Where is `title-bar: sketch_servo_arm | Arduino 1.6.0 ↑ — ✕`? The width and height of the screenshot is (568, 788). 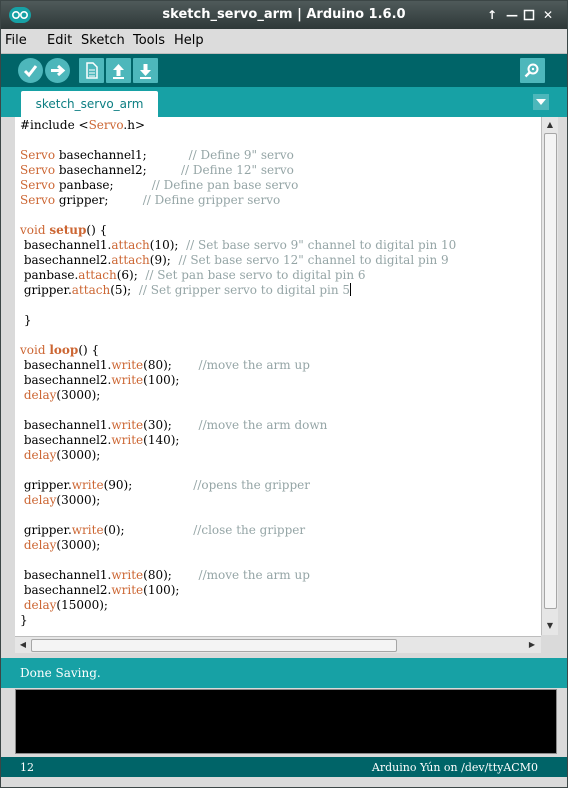
title-bar: sketch_servo_arm | Arduino 1.6.0 ↑ — ✕ is located at coordinates (284, 15).